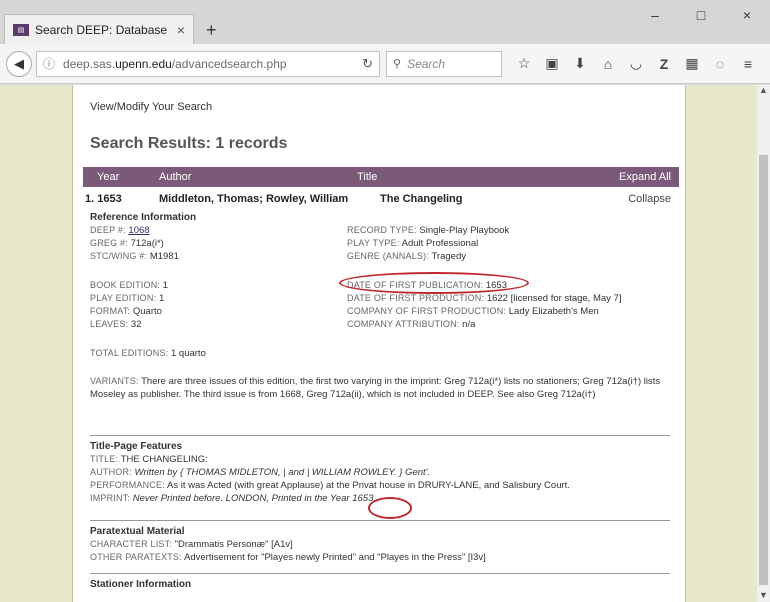  Describe the element at coordinates (552, 64) in the screenshot. I see `reading-list-icon: ▣` at that location.